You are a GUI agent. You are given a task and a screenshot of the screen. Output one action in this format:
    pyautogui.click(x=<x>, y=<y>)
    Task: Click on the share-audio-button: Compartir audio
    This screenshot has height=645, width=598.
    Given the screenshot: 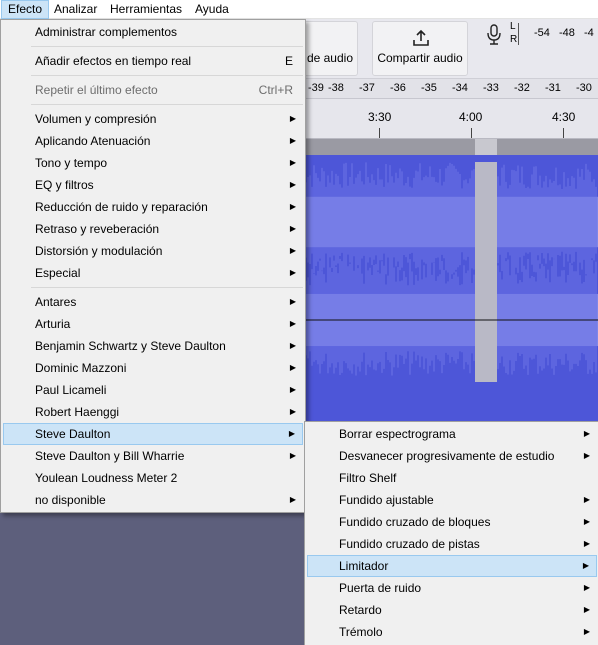 What is the action you would take?
    pyautogui.click(x=420, y=48)
    